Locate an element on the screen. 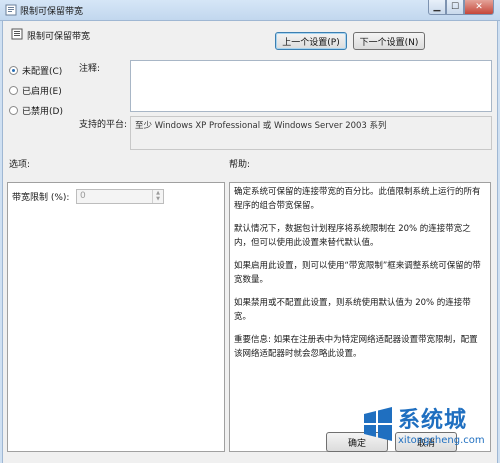 The width and height of the screenshot is (500, 463). previous-setting-button: 上一个设置(P) is located at coordinates (311, 41).